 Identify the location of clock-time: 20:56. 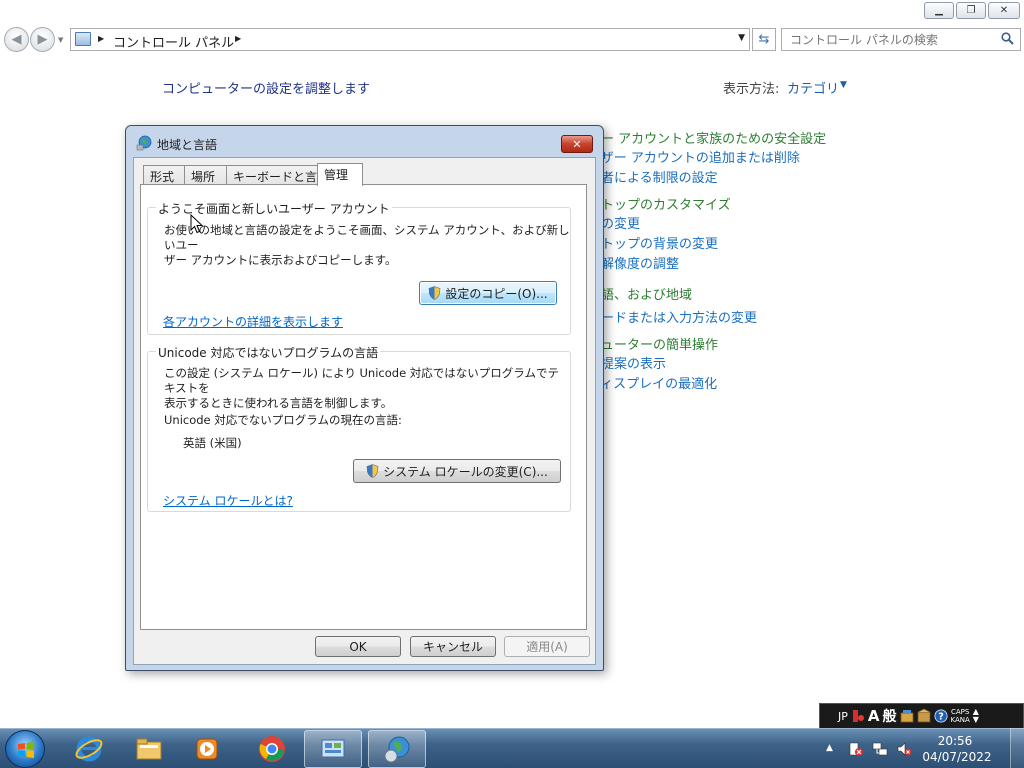
(955, 741).